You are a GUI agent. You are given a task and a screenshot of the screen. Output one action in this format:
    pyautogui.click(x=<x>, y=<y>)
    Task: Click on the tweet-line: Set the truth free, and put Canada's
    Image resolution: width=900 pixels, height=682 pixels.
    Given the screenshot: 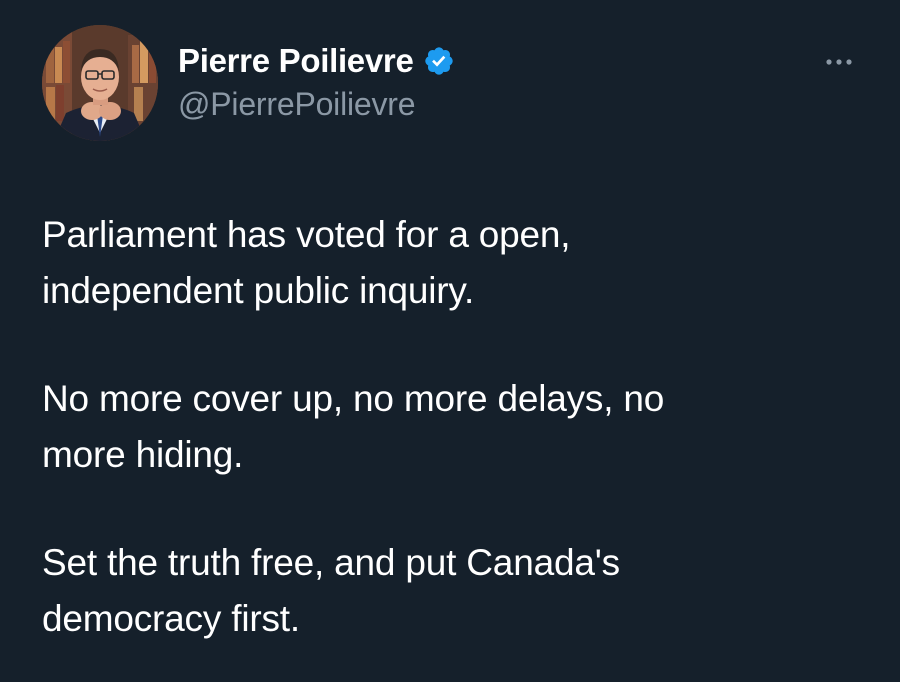 What is the action you would take?
    pyautogui.click(x=331, y=562)
    